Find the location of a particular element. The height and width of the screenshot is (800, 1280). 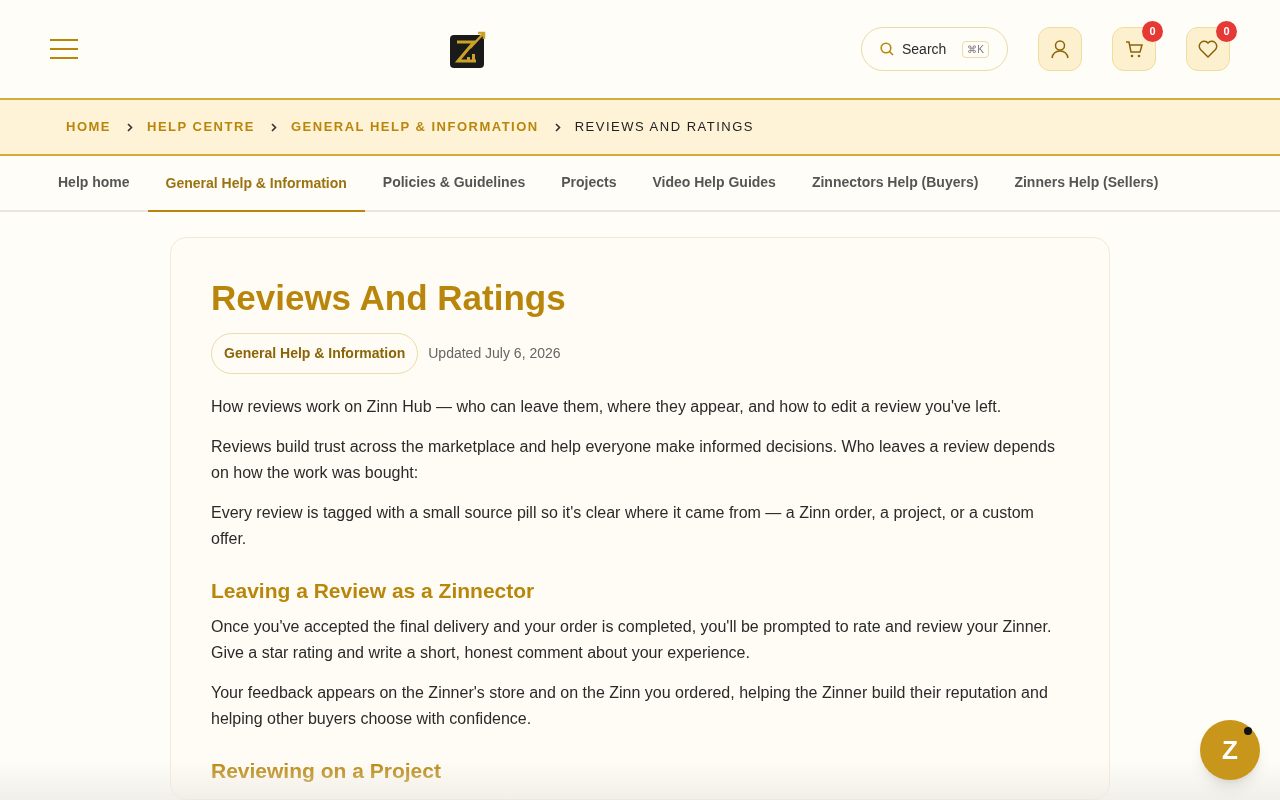

cart-button is located at coordinates (1134, 49).